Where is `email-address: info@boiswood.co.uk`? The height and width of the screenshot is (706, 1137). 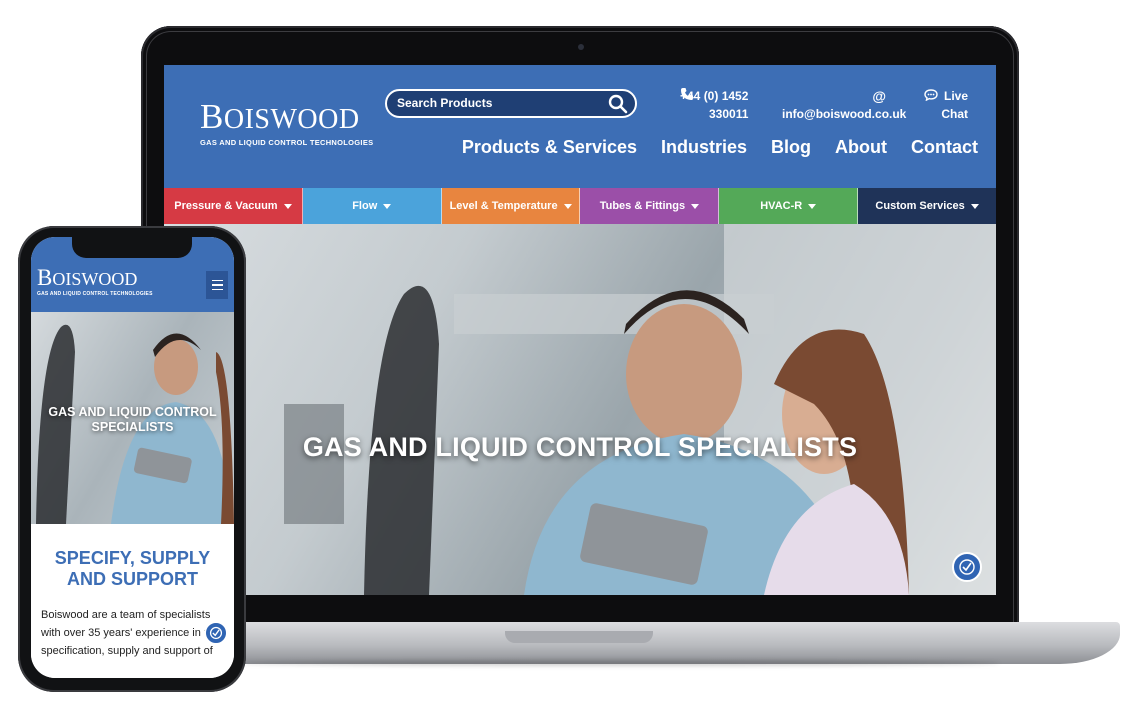
email-address: info@boiswood.co.uk is located at coordinates (844, 114).